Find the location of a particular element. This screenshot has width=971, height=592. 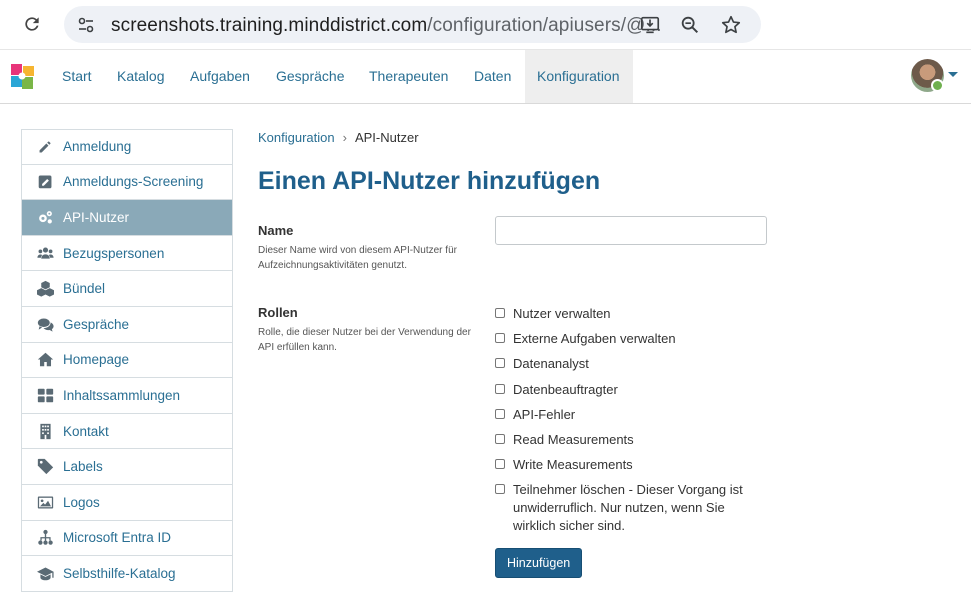

sidebar-item-buendel: Bündel is located at coordinates (127, 289).